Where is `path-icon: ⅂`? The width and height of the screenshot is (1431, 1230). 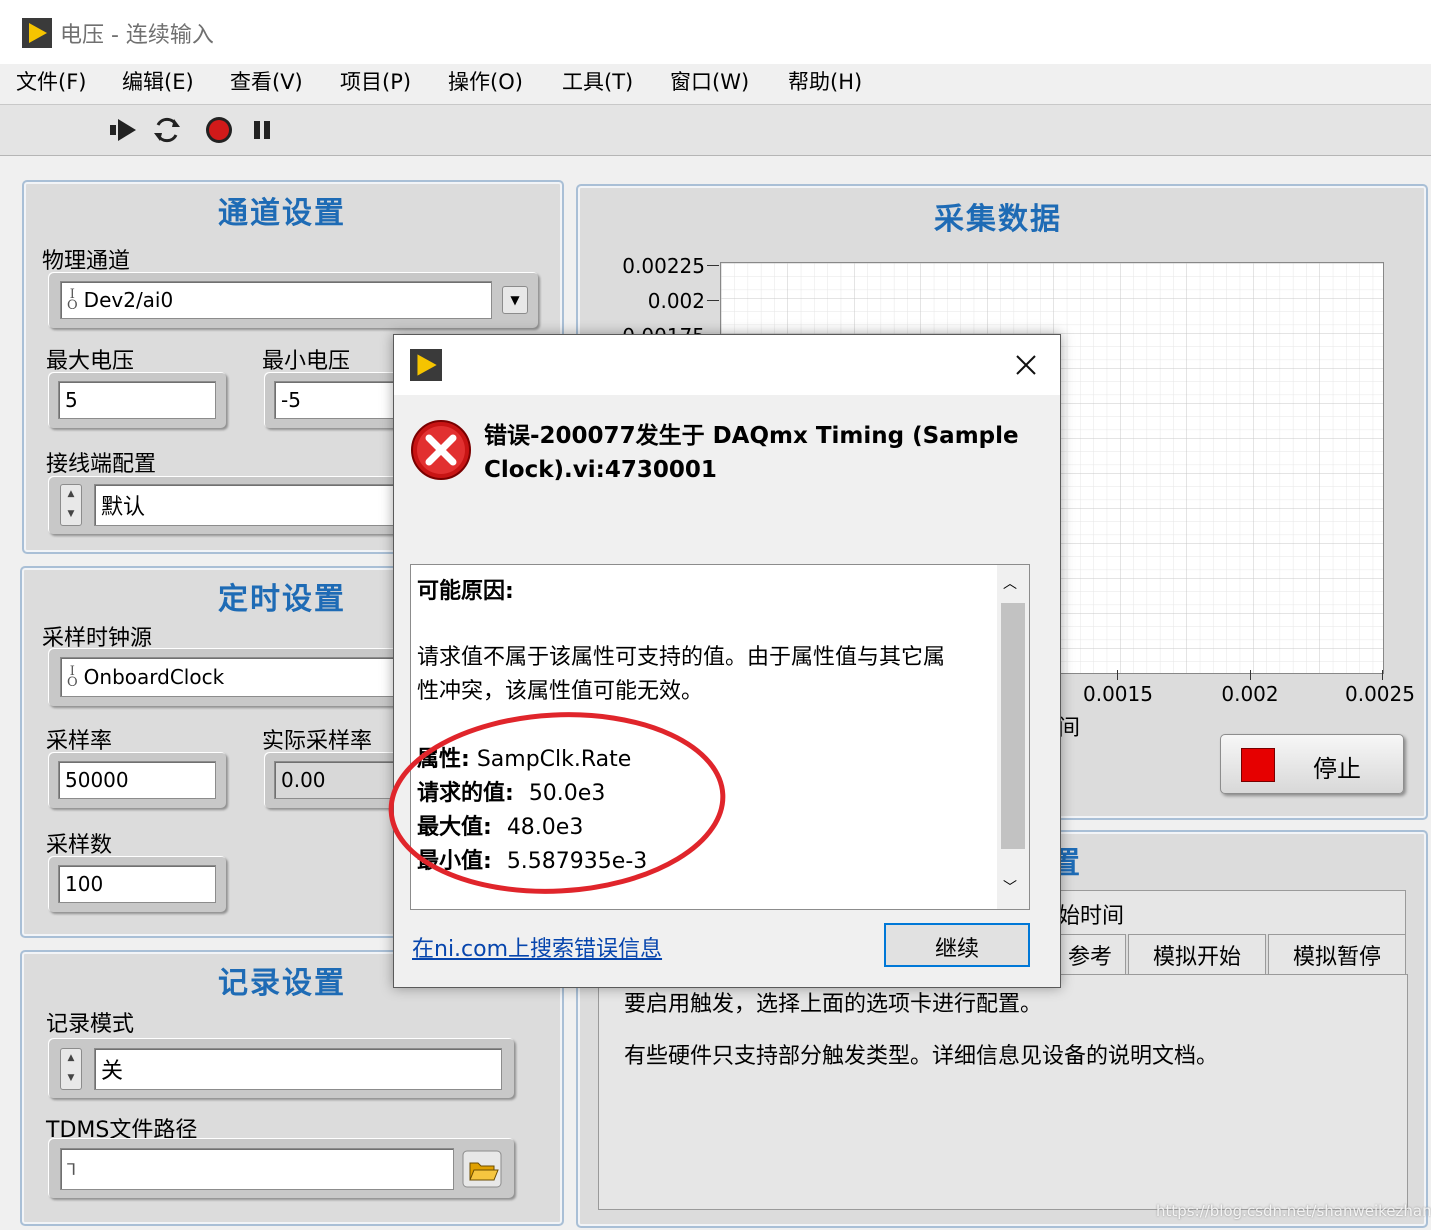
path-icon: ⅂ is located at coordinates (71, 1169).